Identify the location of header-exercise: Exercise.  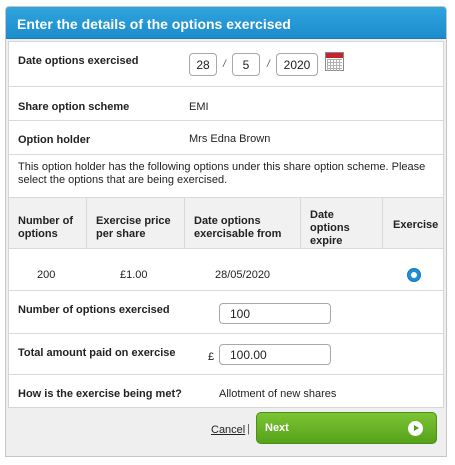
(416, 225).